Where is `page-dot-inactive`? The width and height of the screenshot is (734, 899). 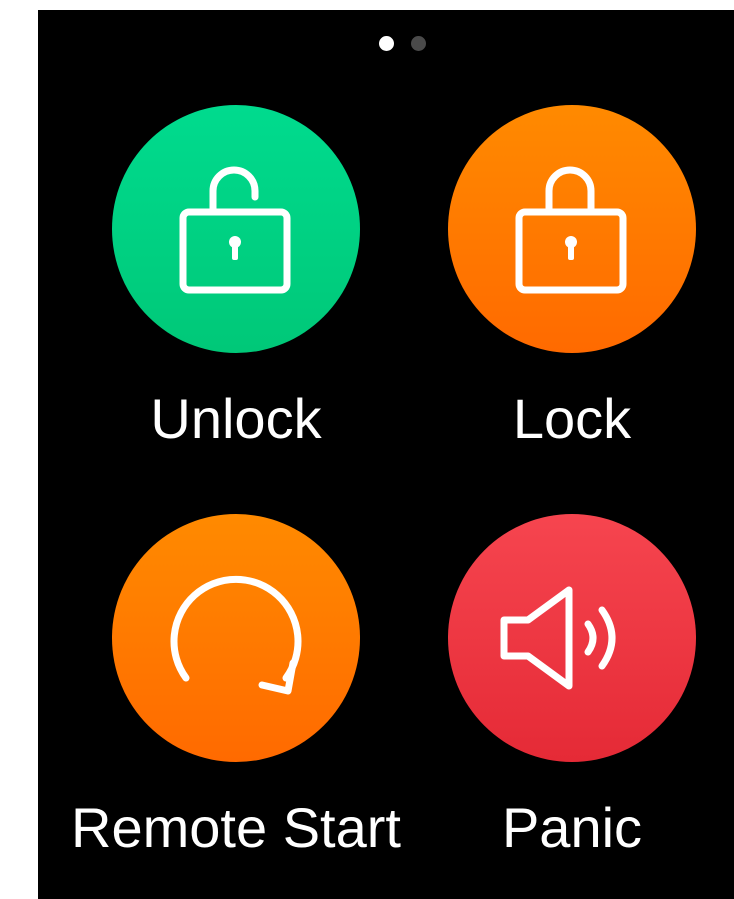 page-dot-inactive is located at coordinates (418, 43).